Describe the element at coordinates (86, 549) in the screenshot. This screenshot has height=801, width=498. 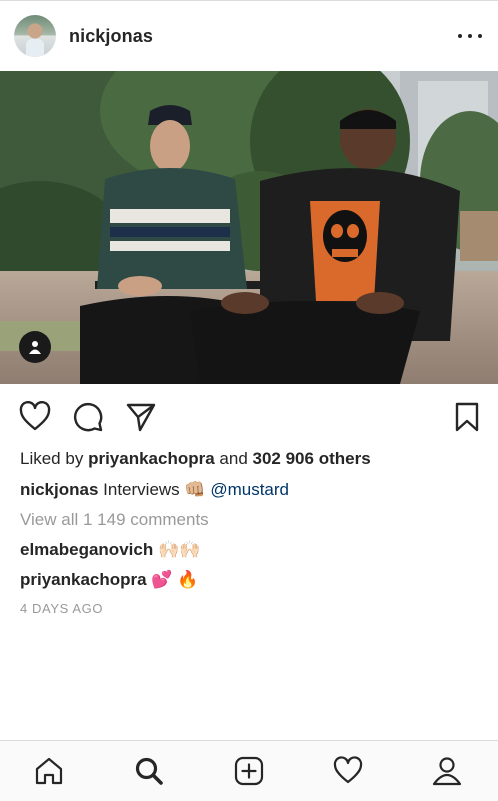
I see `comment-author: elmabeganovich` at that location.